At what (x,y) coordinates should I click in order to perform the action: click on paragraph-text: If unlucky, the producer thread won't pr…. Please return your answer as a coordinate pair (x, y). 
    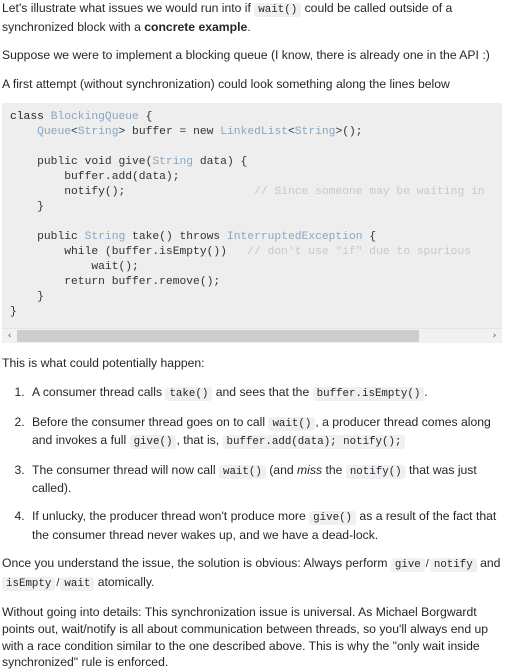
    Looking at the image, I should click on (171, 515).